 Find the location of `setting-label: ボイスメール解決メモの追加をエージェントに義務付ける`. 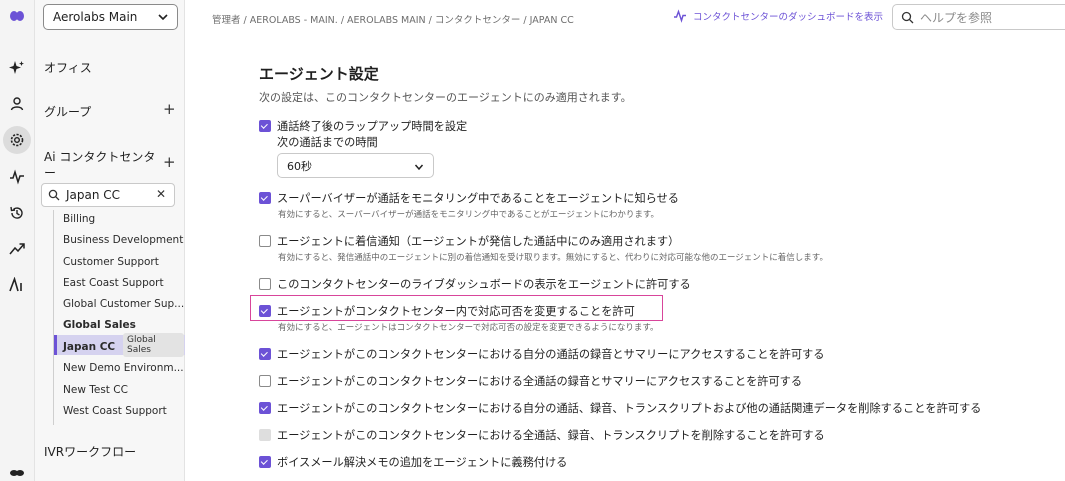

setting-label: ボイスメール解決メモの追加をエージェントに義務付ける is located at coordinates (422, 462).